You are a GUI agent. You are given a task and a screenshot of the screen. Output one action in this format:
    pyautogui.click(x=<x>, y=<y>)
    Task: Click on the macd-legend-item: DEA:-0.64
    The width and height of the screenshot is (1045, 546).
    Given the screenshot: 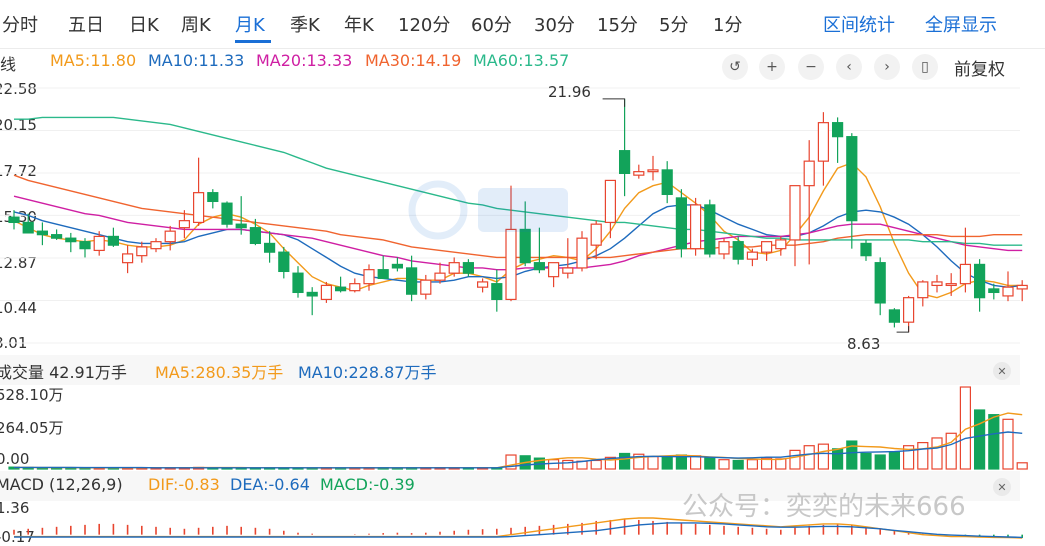 What is the action you would take?
    pyautogui.click(x=270, y=484)
    